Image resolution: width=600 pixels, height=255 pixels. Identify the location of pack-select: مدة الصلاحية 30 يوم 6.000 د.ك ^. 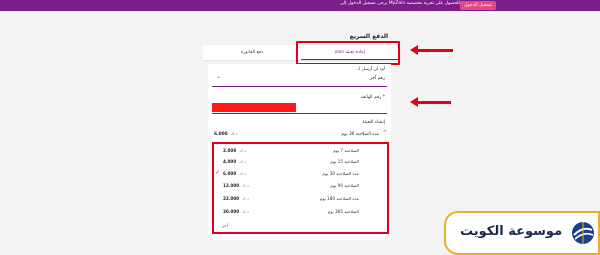
(299, 135).